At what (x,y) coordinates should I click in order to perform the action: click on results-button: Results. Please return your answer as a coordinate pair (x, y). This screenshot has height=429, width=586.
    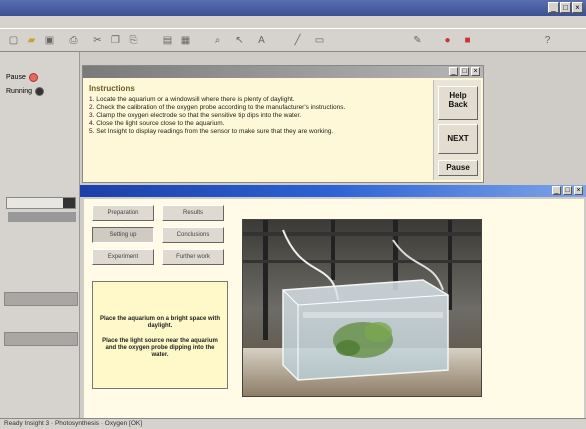
    Looking at the image, I should click on (193, 213).